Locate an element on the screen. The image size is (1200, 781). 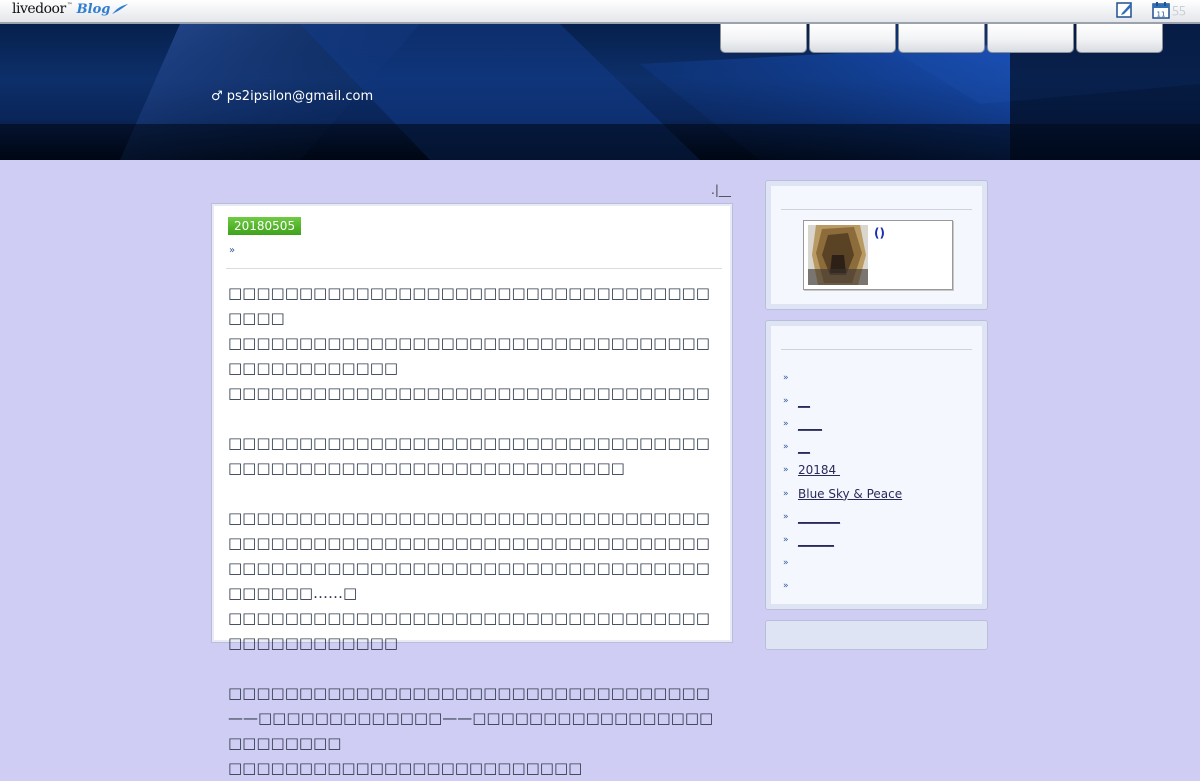
logo-trademark: ™ is located at coordinates (69, 5).